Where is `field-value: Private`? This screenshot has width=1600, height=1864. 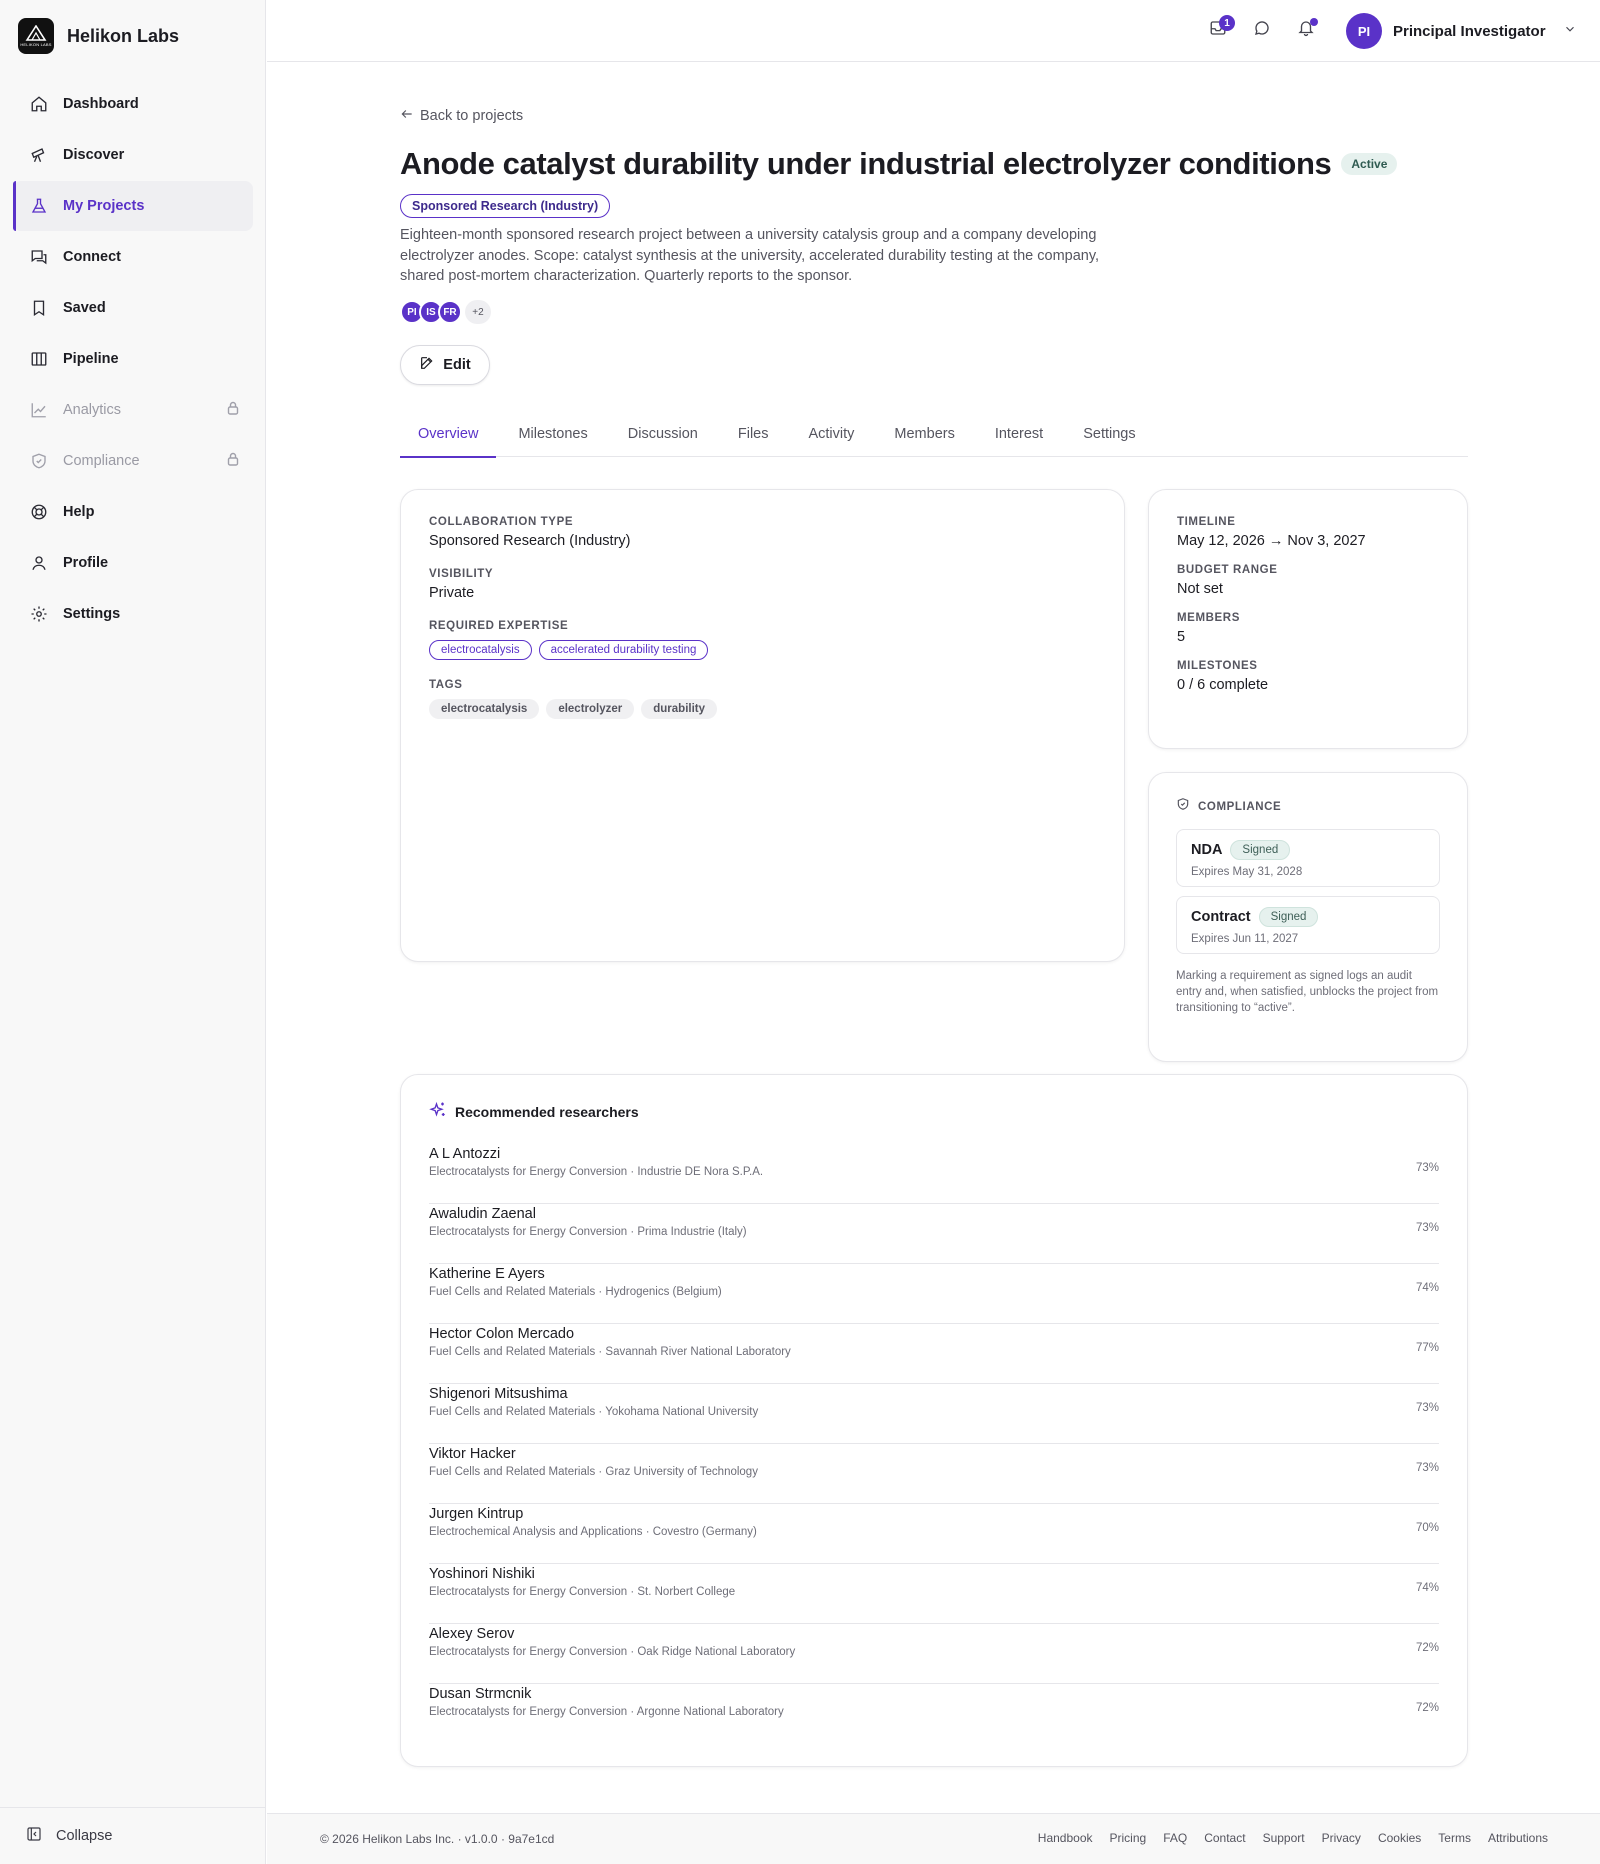
field-value: Private is located at coordinates (452, 593).